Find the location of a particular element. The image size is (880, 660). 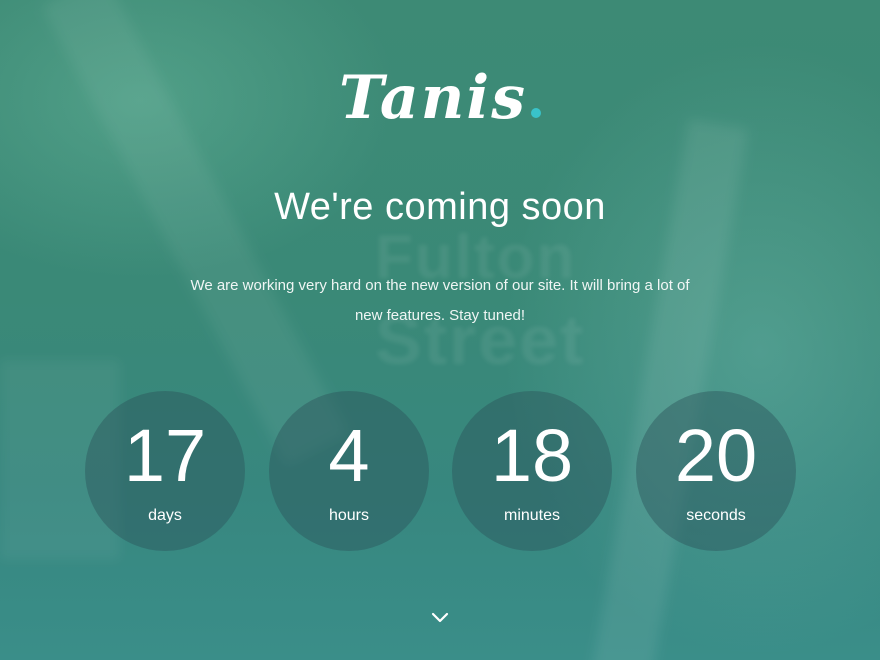

countdown-seconds: 20 seconds is located at coordinates (716, 471).